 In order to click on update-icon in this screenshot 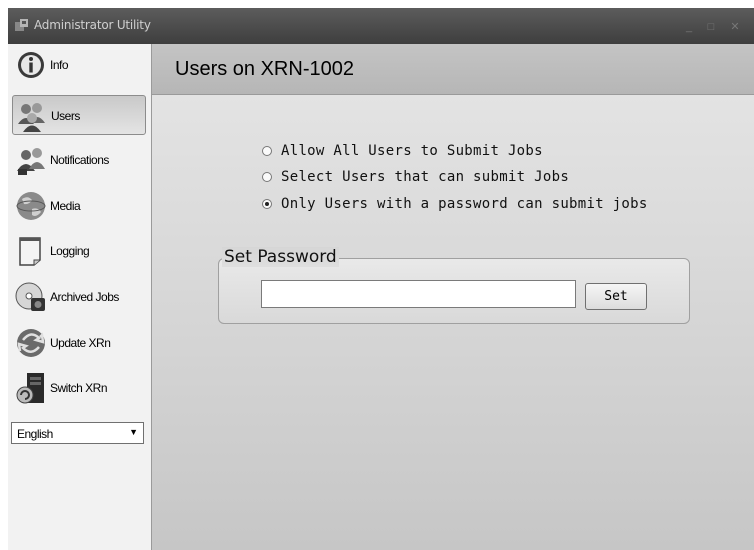, I will do `click(31, 343)`.